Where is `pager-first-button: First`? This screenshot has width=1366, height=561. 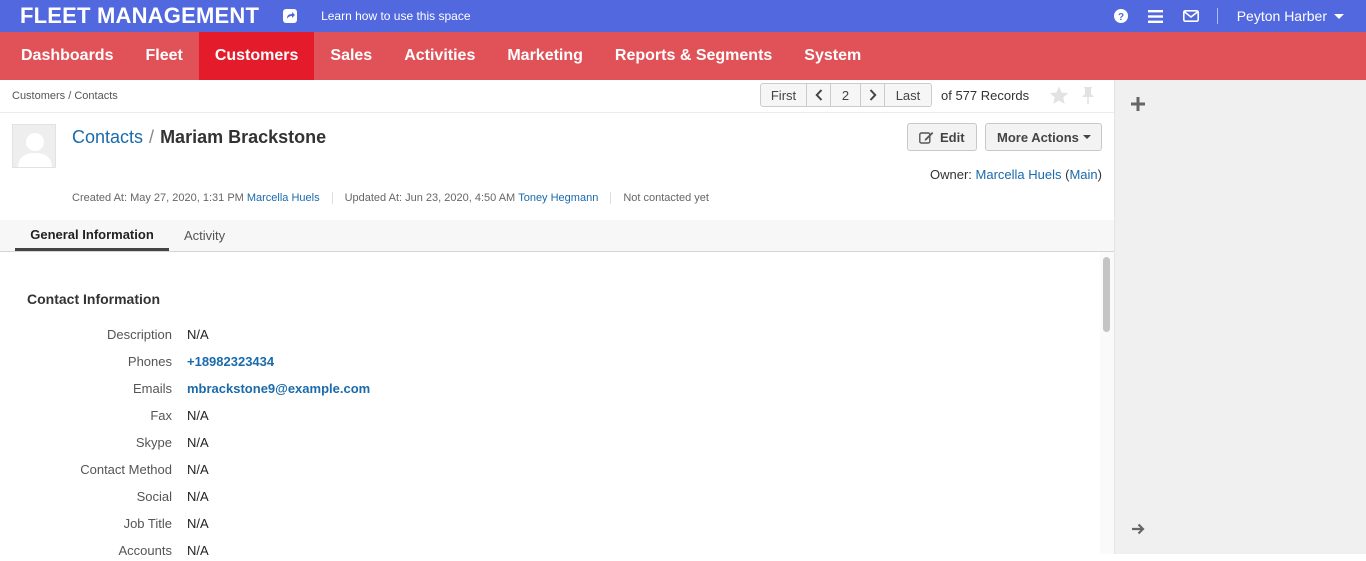
pager-first-button: First is located at coordinates (784, 95).